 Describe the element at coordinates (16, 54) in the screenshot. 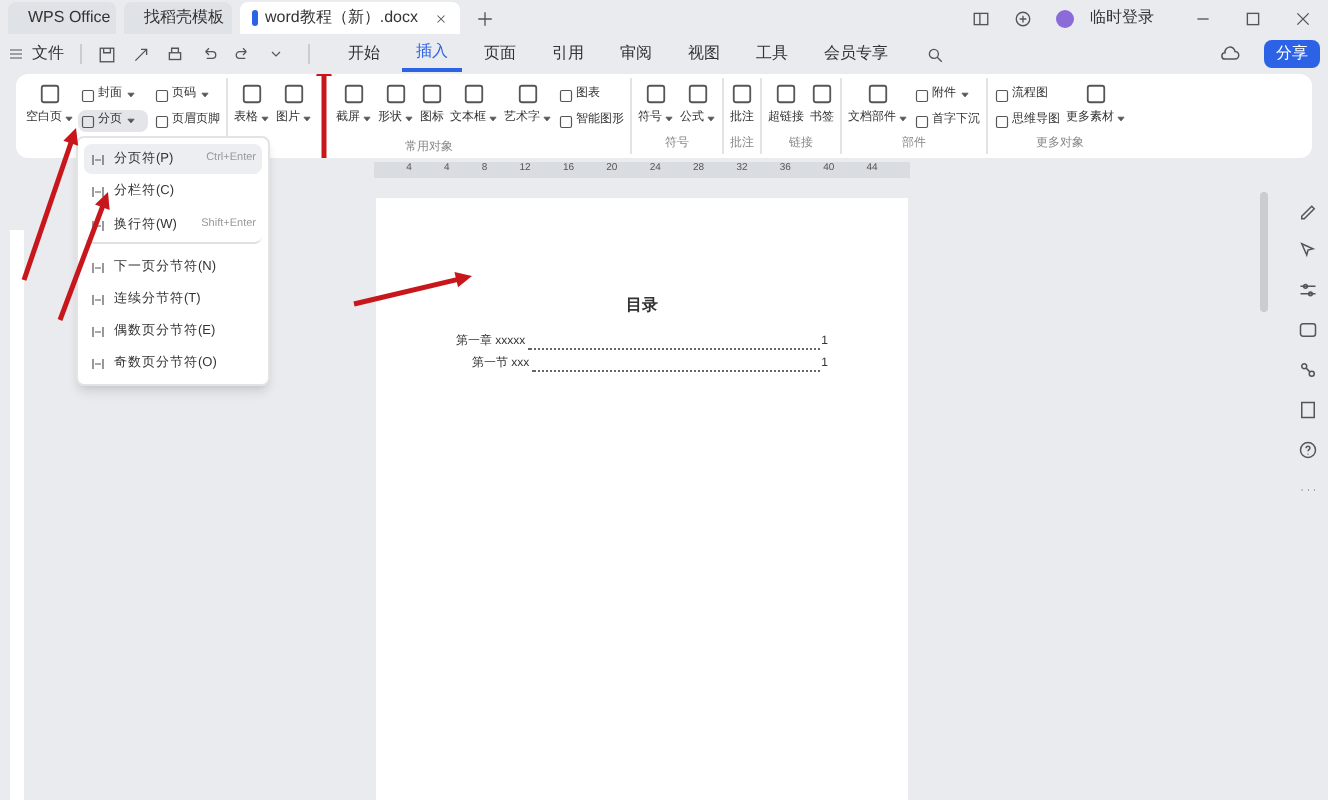

I see `menu-icon` at that location.